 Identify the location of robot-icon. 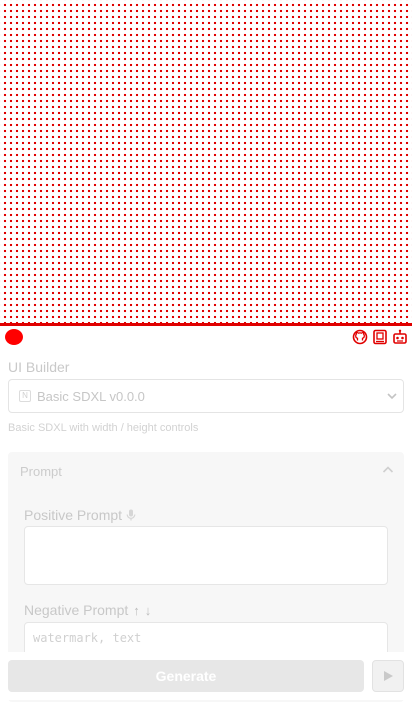
(400, 337).